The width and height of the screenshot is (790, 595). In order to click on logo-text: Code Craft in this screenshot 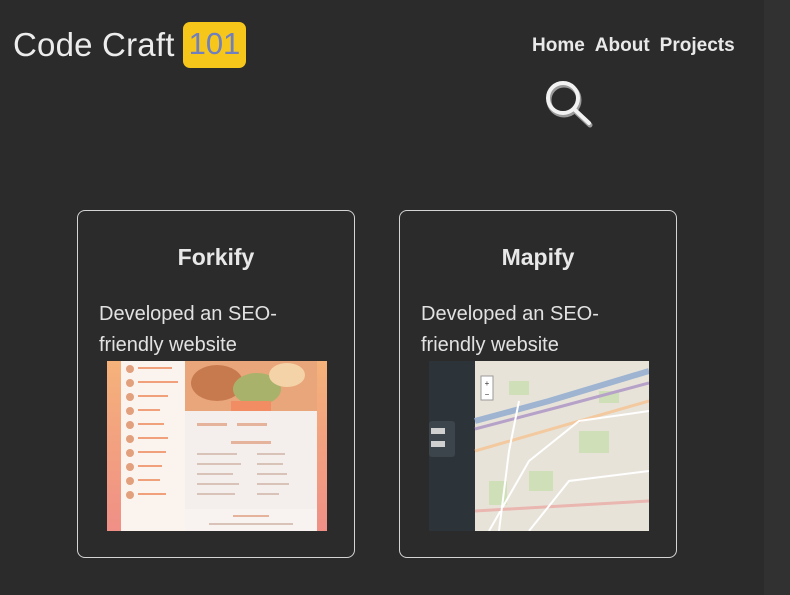, I will do `click(94, 44)`.